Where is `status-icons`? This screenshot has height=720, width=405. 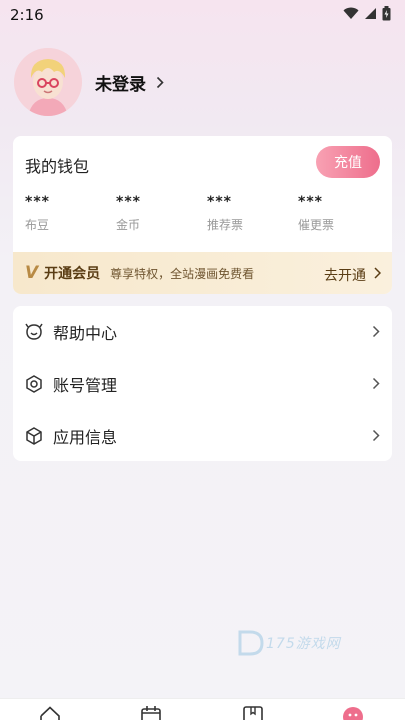
status-icons is located at coordinates (367, 13).